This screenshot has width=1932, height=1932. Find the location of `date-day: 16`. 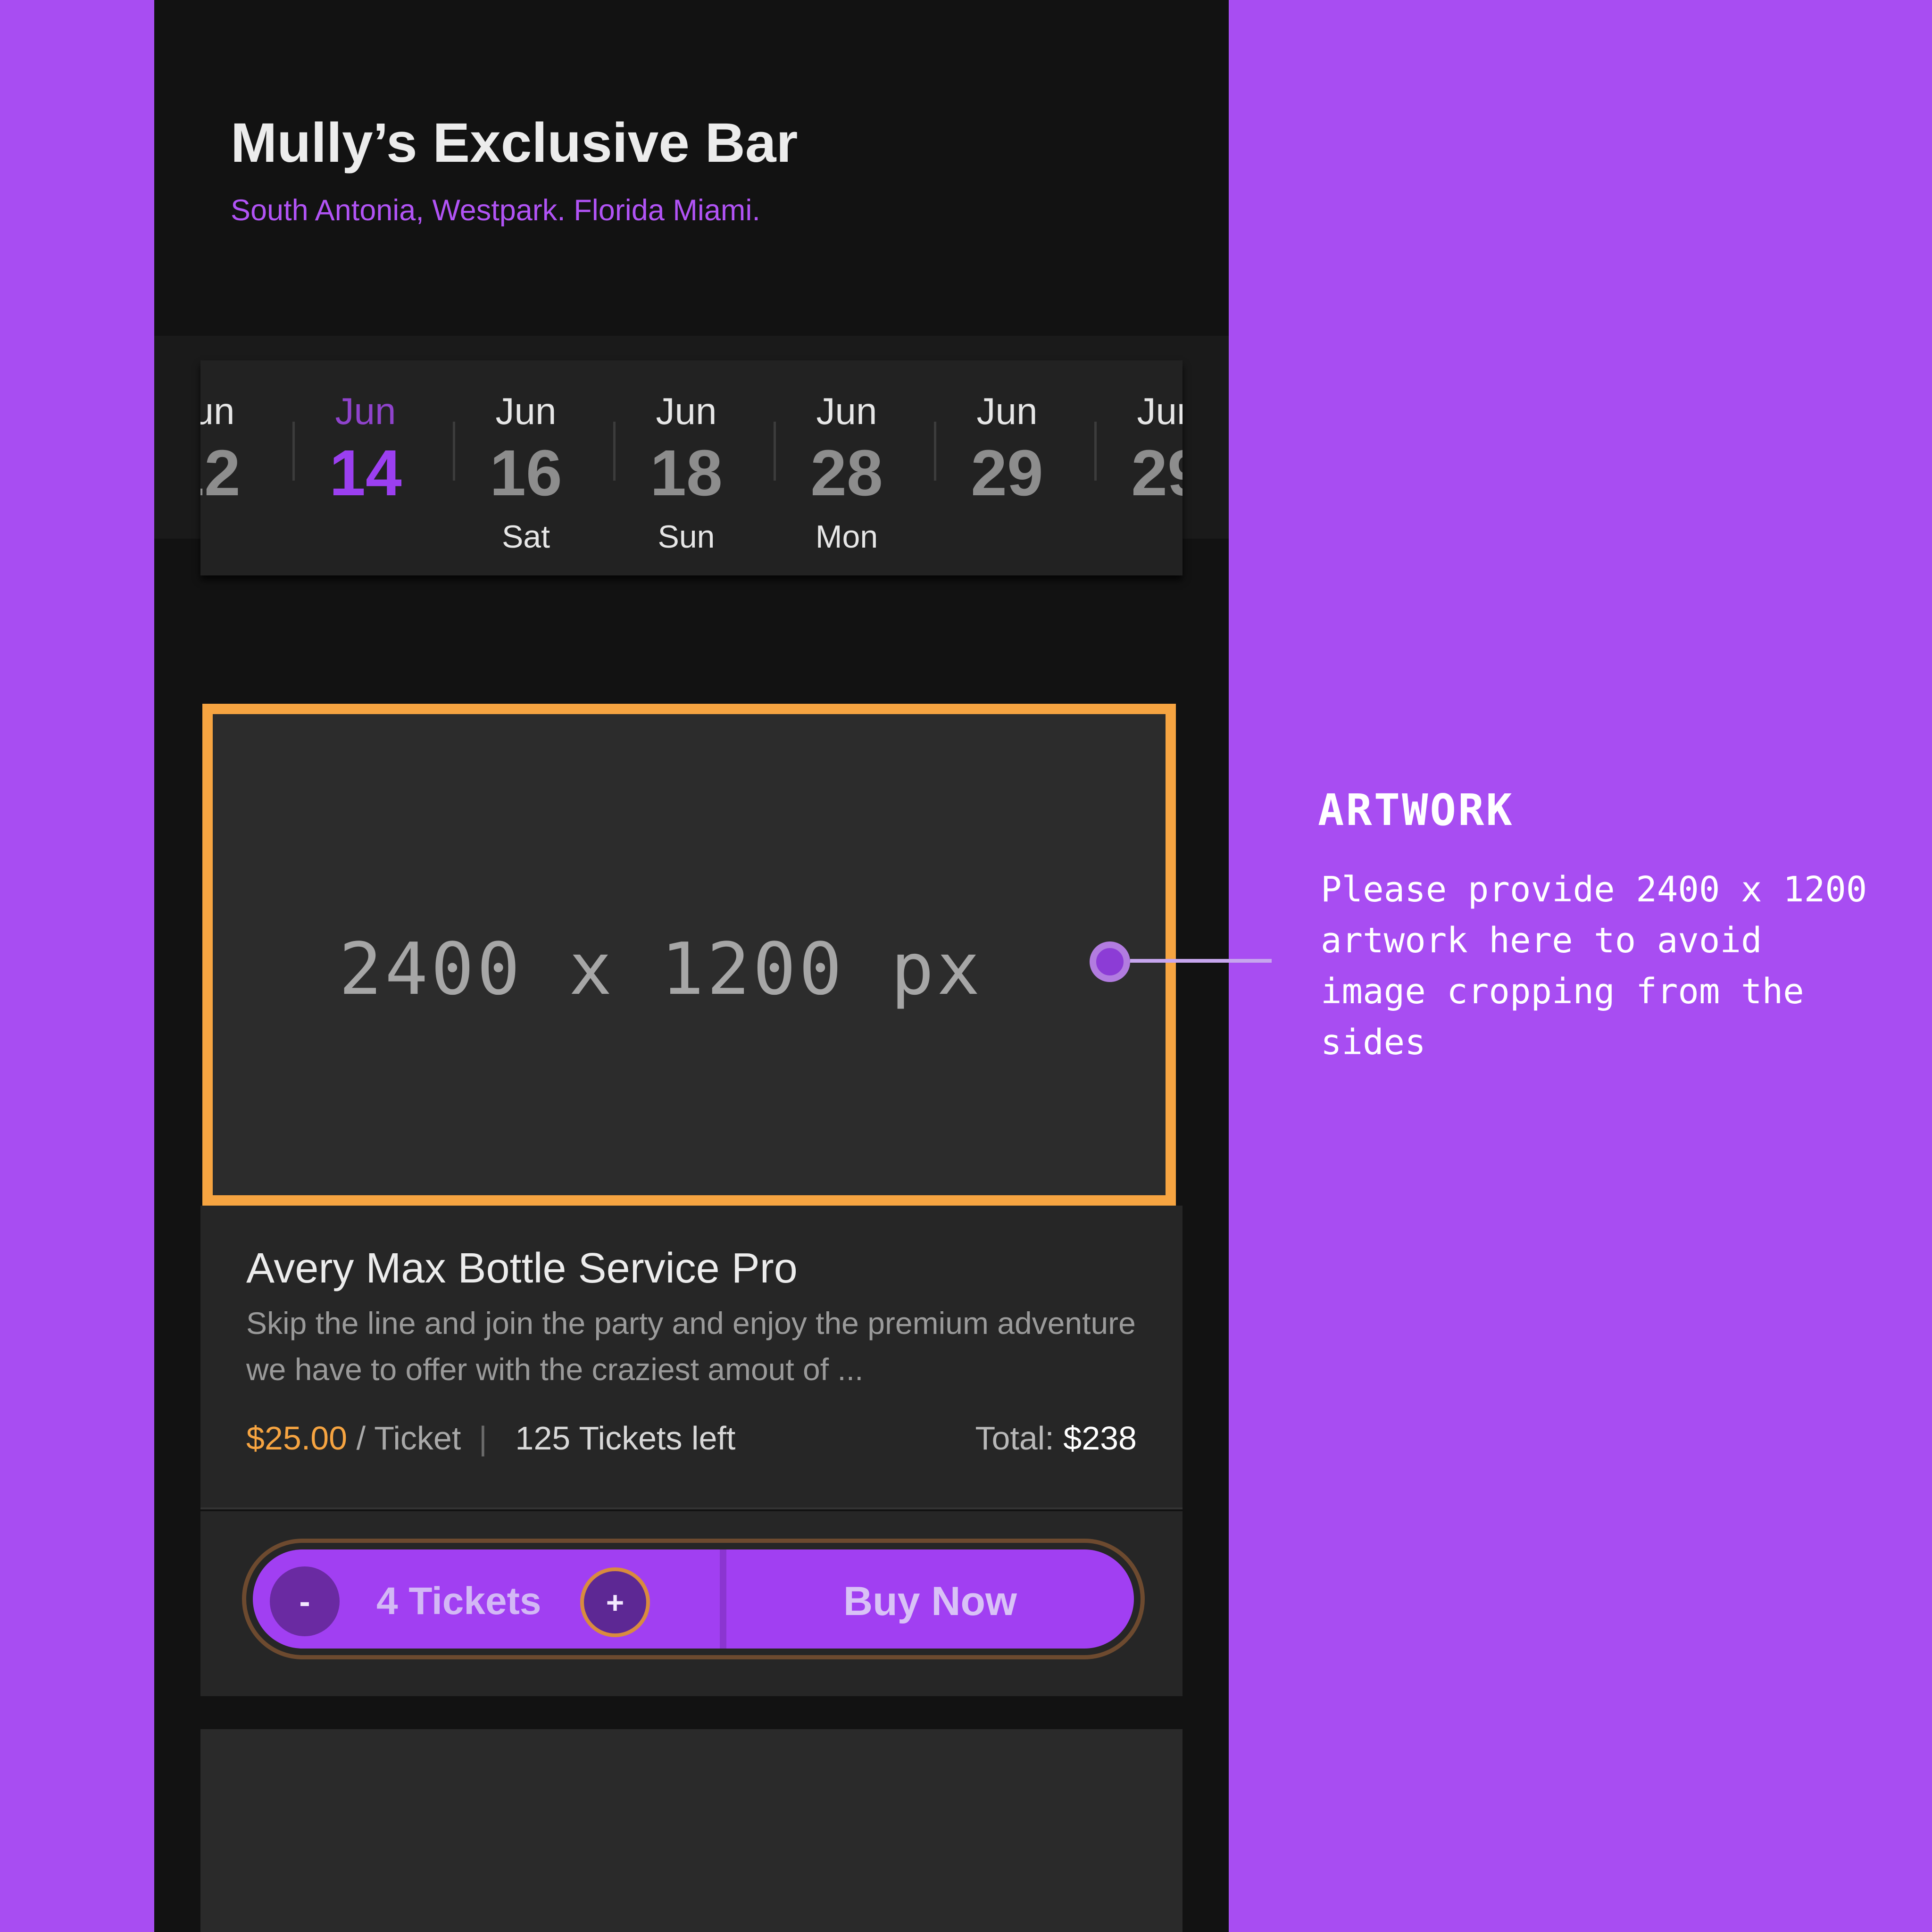

date-day: 16 is located at coordinates (526, 473).